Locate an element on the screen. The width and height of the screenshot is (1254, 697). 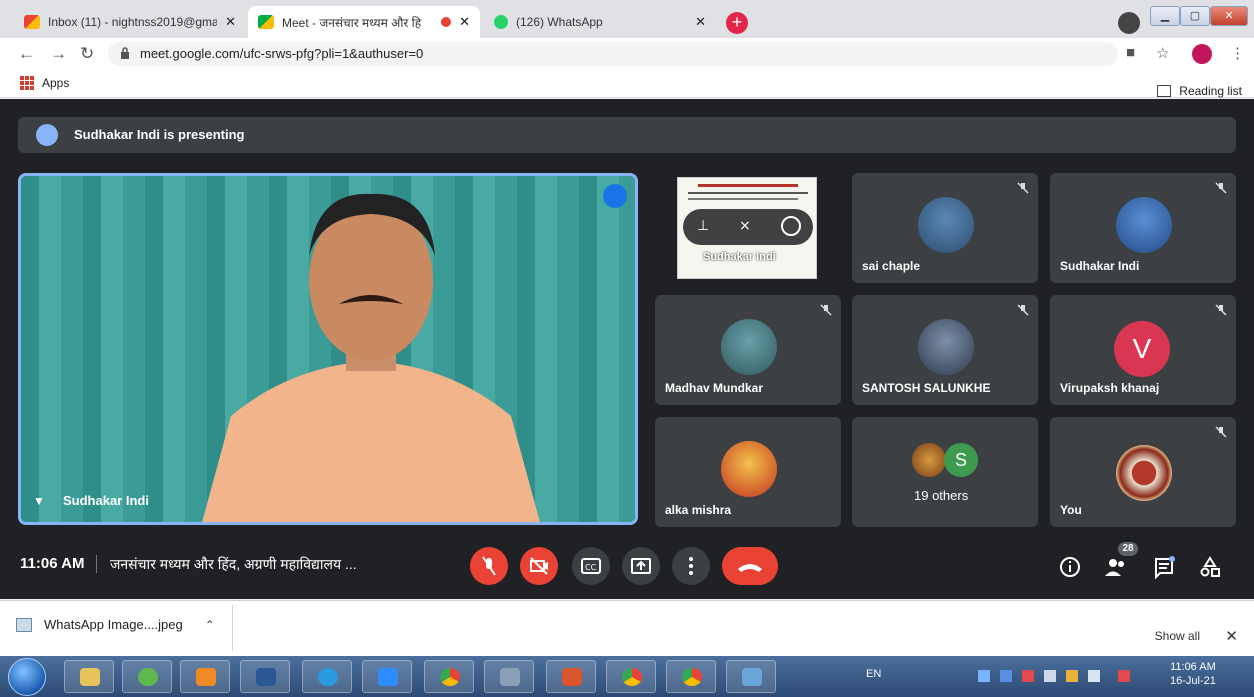
profile-icon is located at coordinates (1129, 23).